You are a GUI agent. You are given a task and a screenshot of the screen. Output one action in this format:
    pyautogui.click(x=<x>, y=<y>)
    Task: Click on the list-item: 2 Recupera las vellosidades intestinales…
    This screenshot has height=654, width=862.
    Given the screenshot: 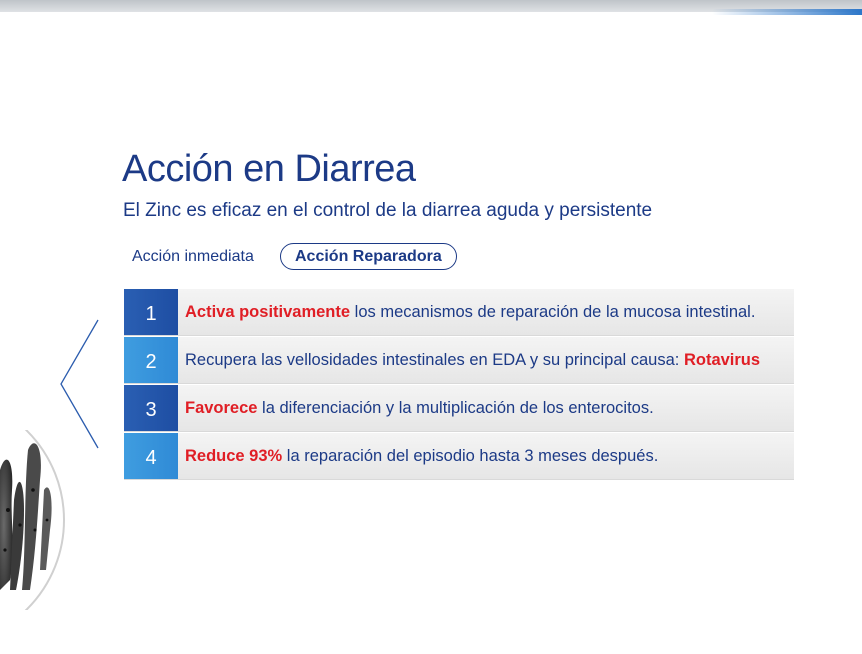 What is the action you would take?
    pyautogui.click(x=459, y=360)
    